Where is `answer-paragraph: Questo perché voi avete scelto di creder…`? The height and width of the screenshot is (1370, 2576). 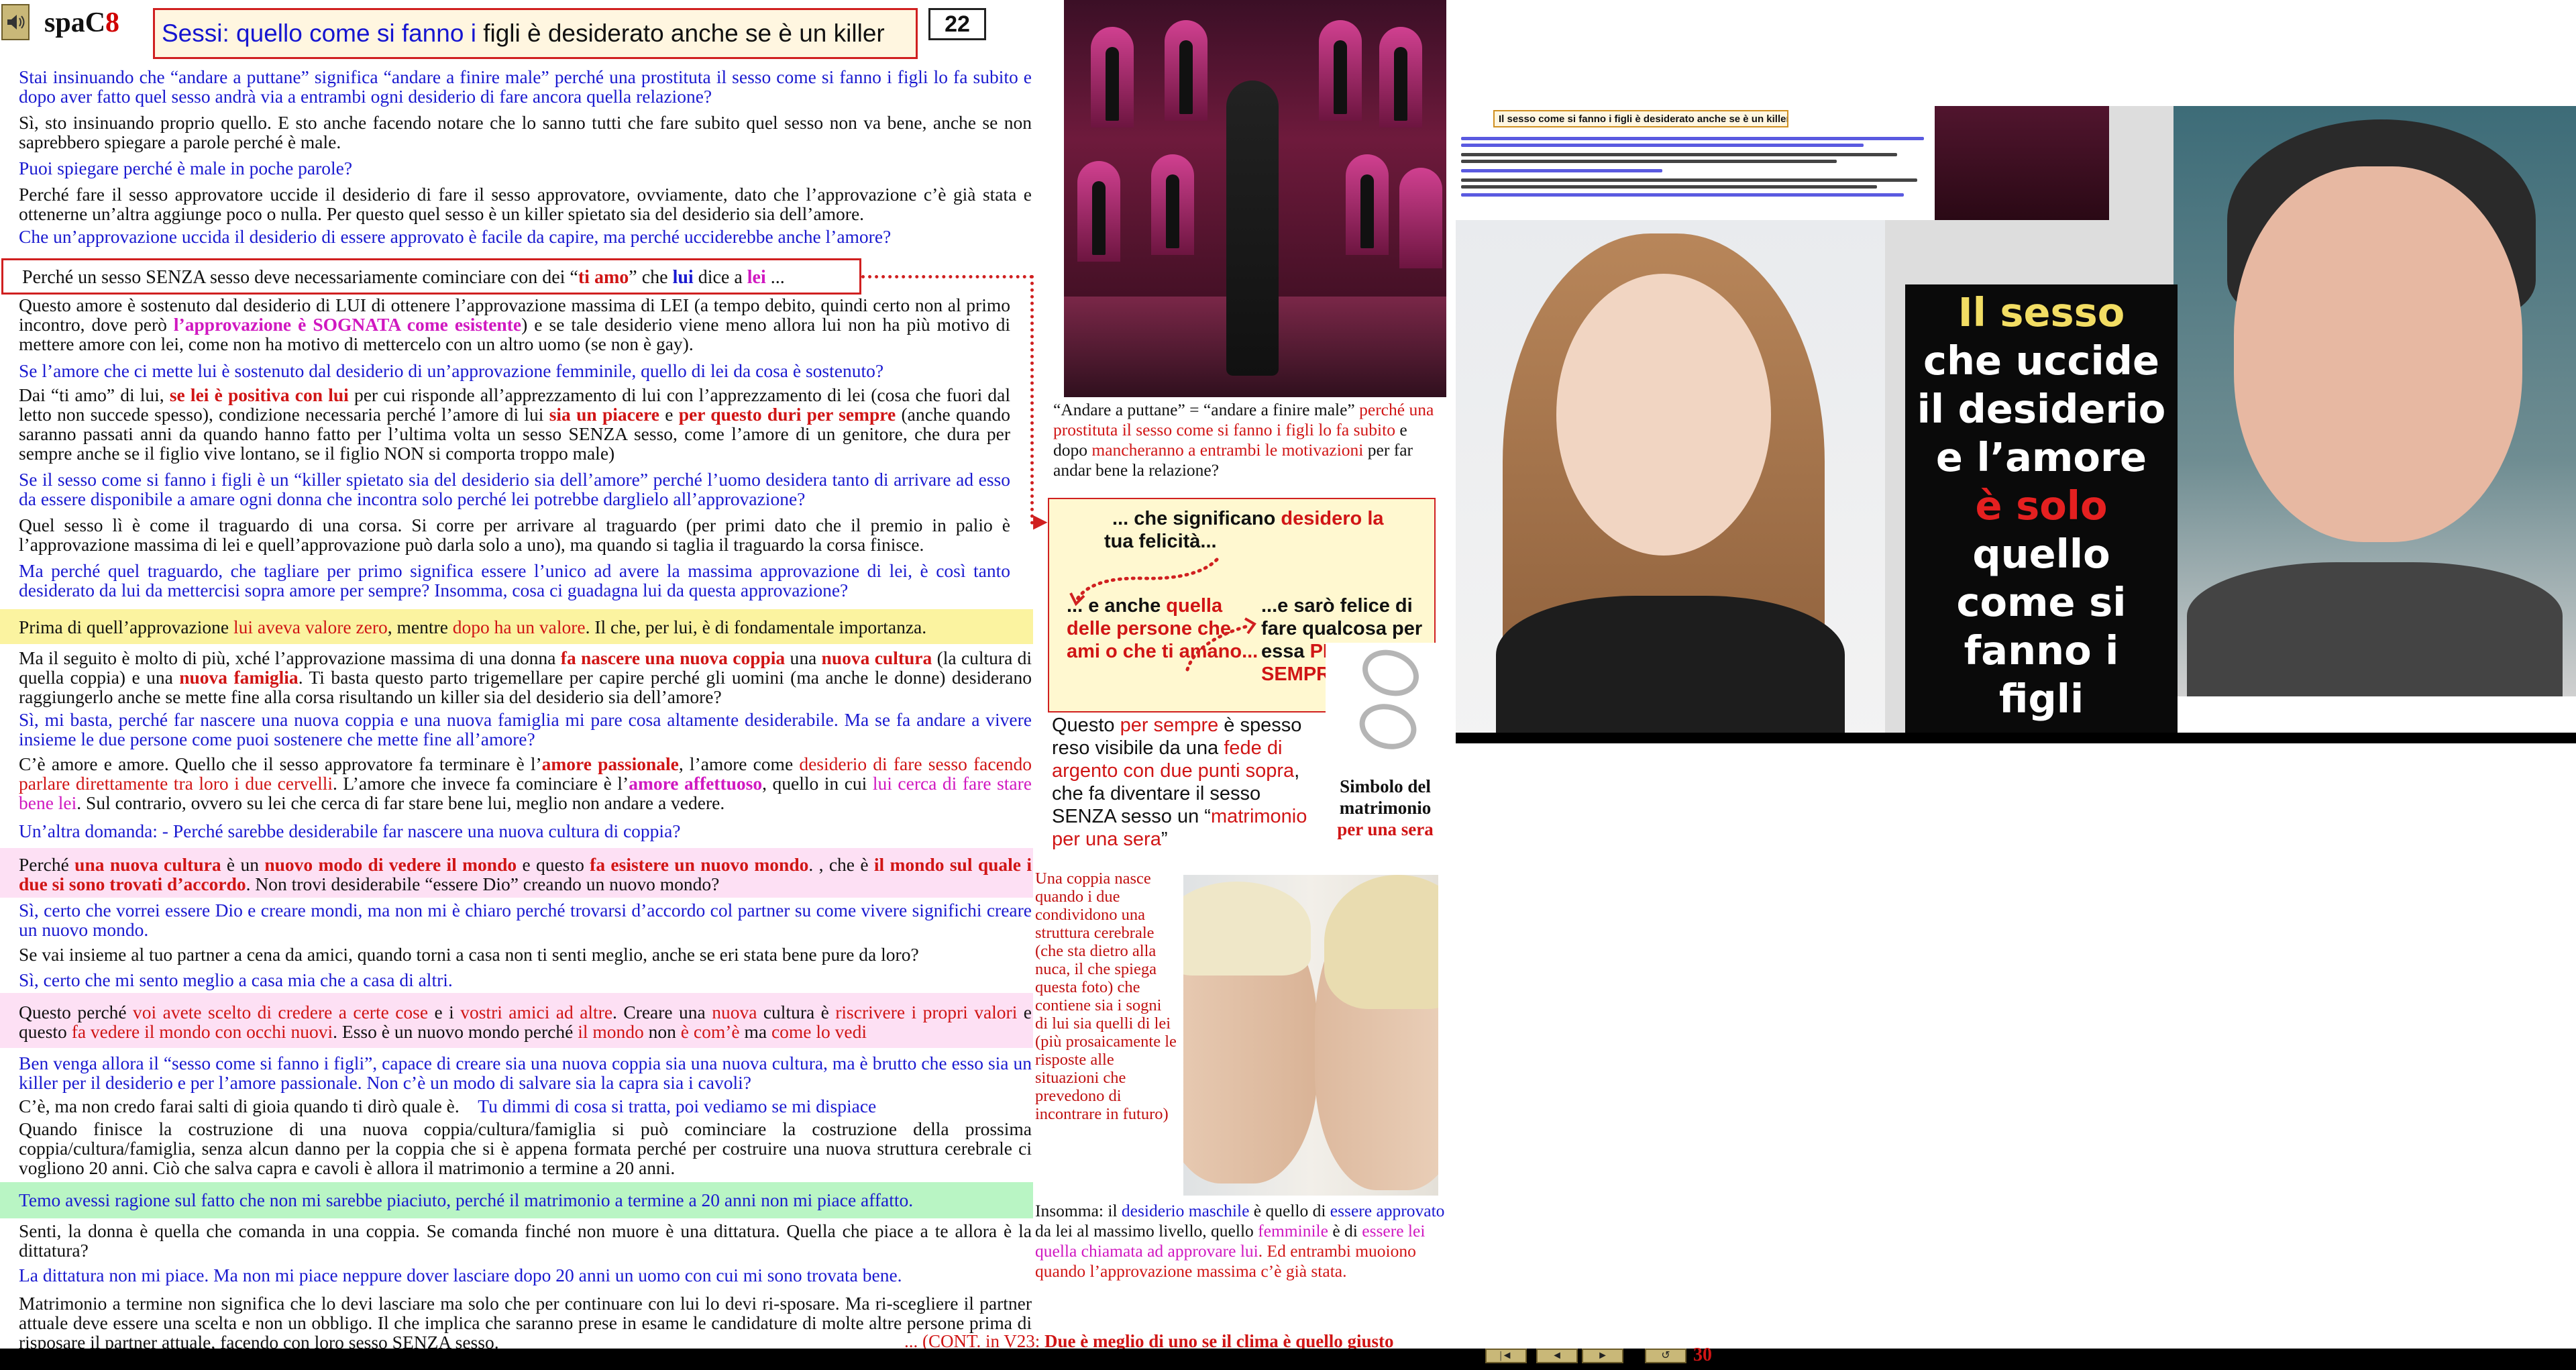 answer-paragraph: Questo perché voi avete scelto di creder… is located at coordinates (525, 1022).